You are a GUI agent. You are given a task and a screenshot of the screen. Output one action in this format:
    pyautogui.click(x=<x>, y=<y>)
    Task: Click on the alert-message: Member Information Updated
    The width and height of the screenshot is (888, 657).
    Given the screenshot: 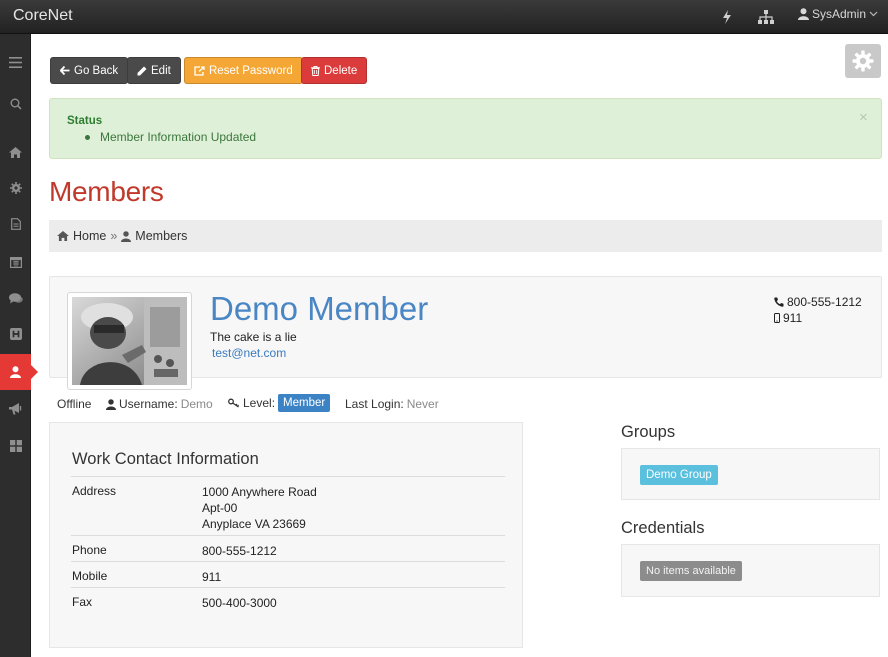 What is the action you would take?
    pyautogui.click(x=170, y=137)
    